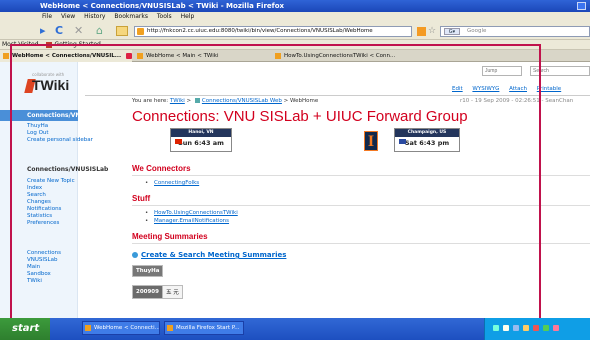 The width and height of the screenshot is (590, 340). I want to click on sidebar-item-web-sandbox: Sandbox, so click(30, 274).